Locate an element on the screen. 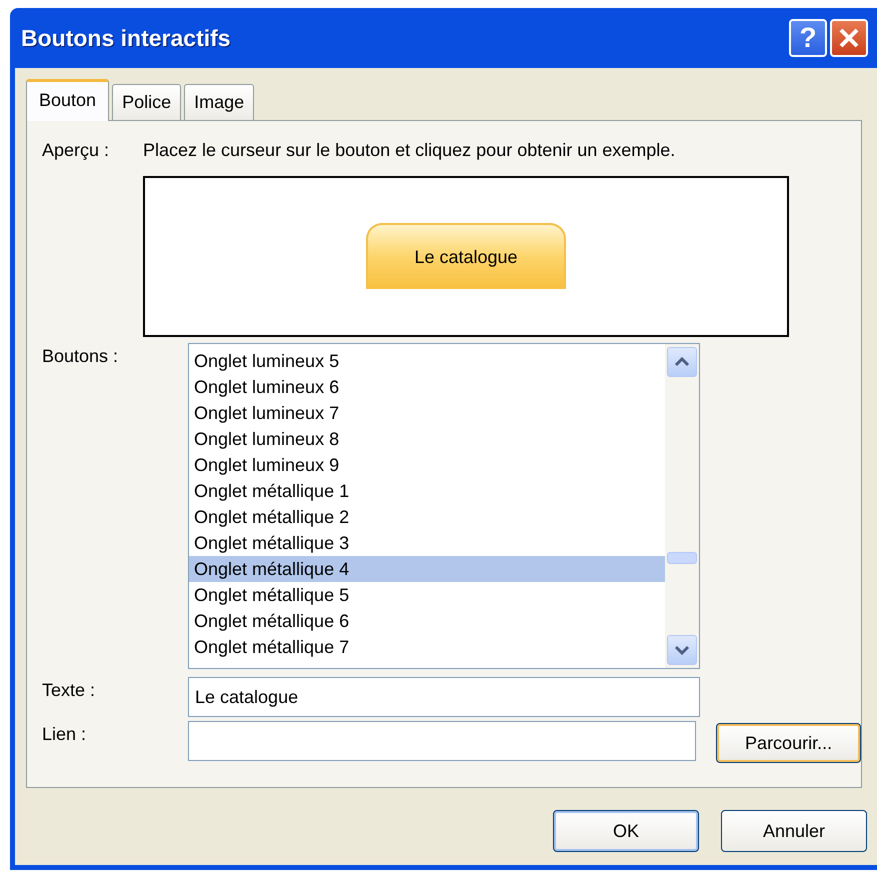  scroll-up-button is located at coordinates (682, 362).